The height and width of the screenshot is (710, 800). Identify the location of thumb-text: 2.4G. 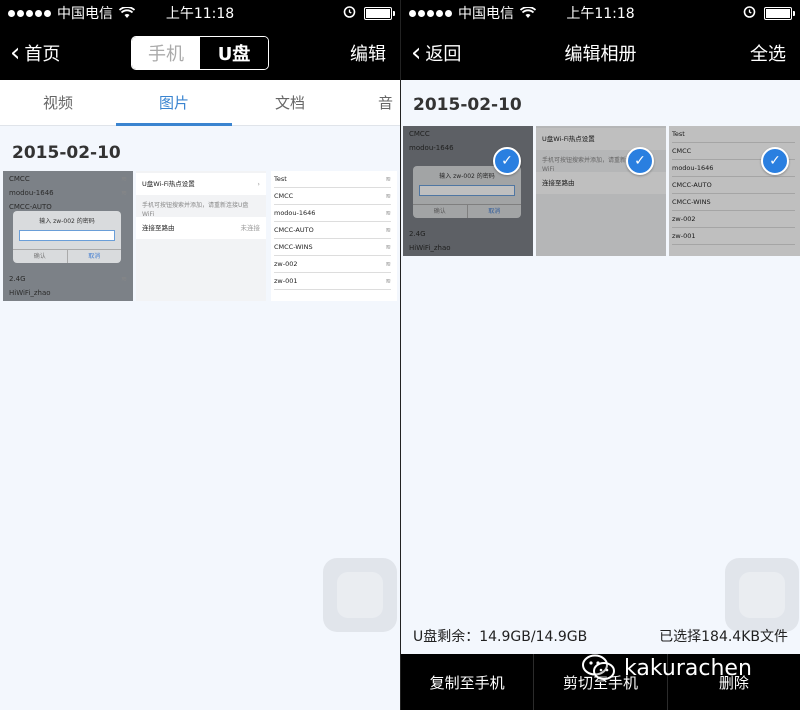
(17, 279).